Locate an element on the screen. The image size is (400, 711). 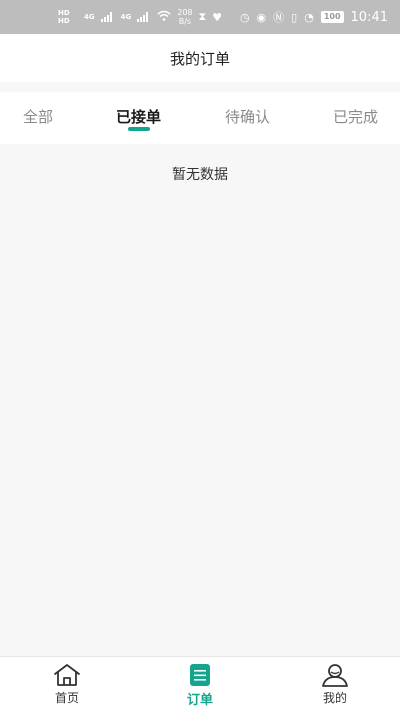
speedometer-icon: ◔ is located at coordinates (309, 17).